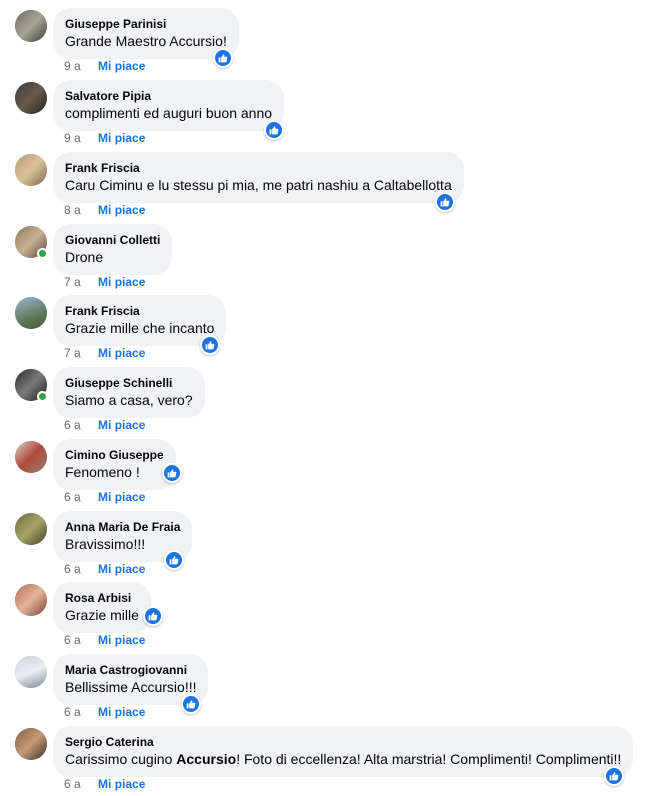 This screenshot has height=796, width=667. I want to click on comment-text: Drone, so click(84, 257).